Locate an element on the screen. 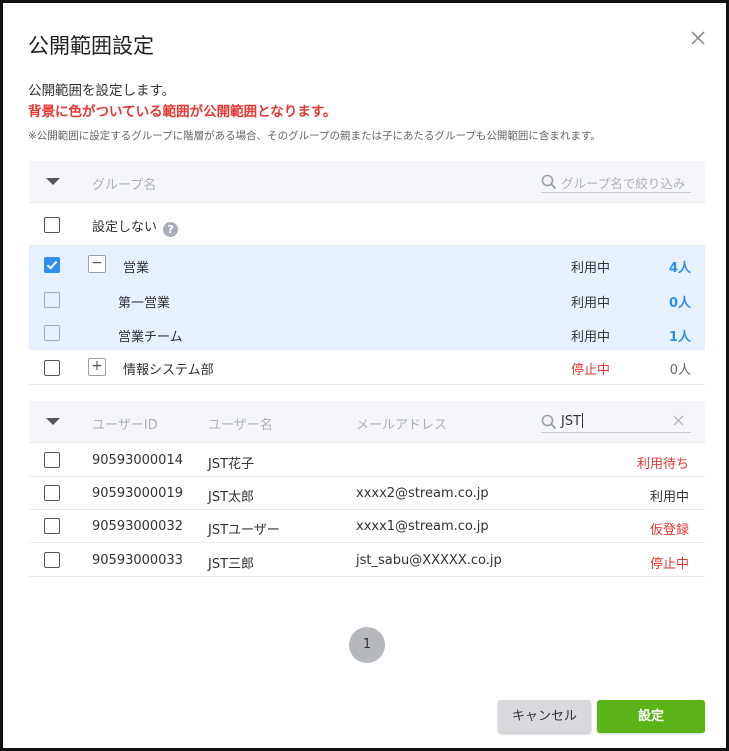 This screenshot has width=729, height=751. group-table-header: グループ名 グループ名で絞り込み is located at coordinates (367, 182).